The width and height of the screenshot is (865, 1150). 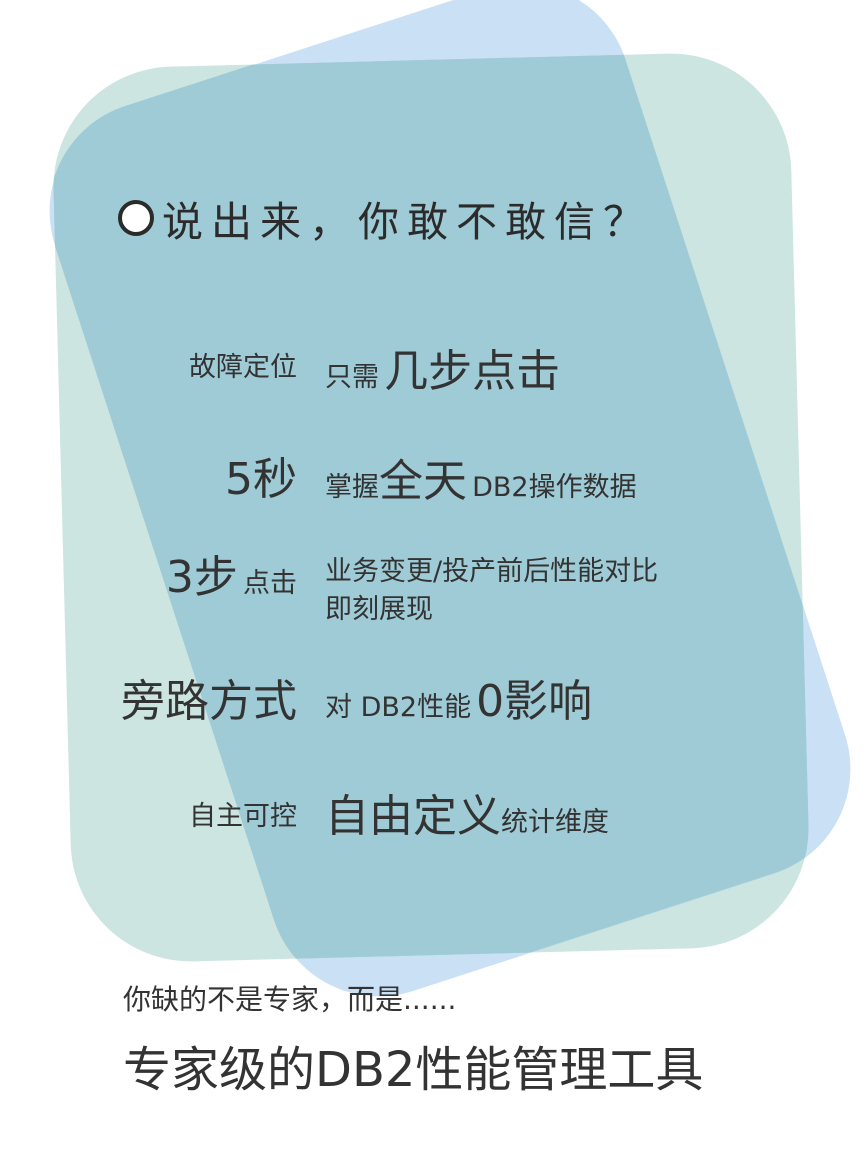 I want to click on row-value-big: 全天, so click(x=423, y=481).